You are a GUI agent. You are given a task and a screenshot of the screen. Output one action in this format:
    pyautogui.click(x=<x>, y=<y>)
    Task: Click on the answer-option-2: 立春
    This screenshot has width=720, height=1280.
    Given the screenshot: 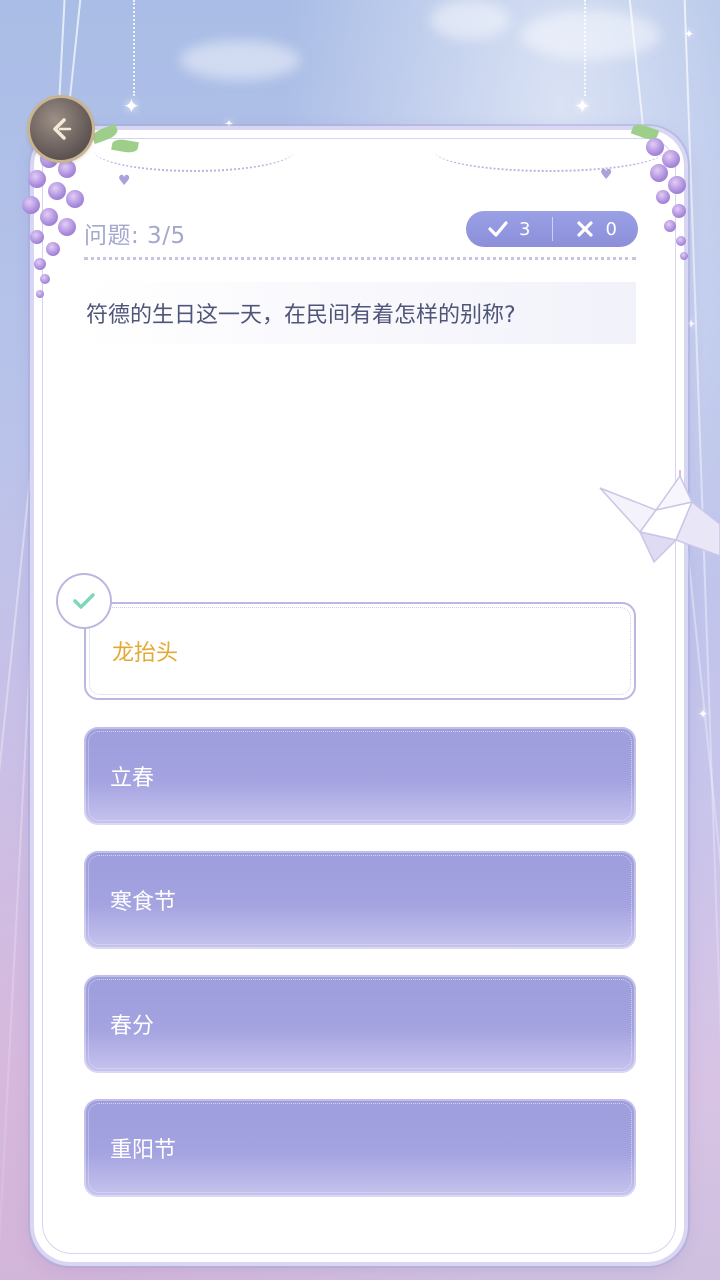 What is the action you would take?
    pyautogui.click(x=360, y=776)
    